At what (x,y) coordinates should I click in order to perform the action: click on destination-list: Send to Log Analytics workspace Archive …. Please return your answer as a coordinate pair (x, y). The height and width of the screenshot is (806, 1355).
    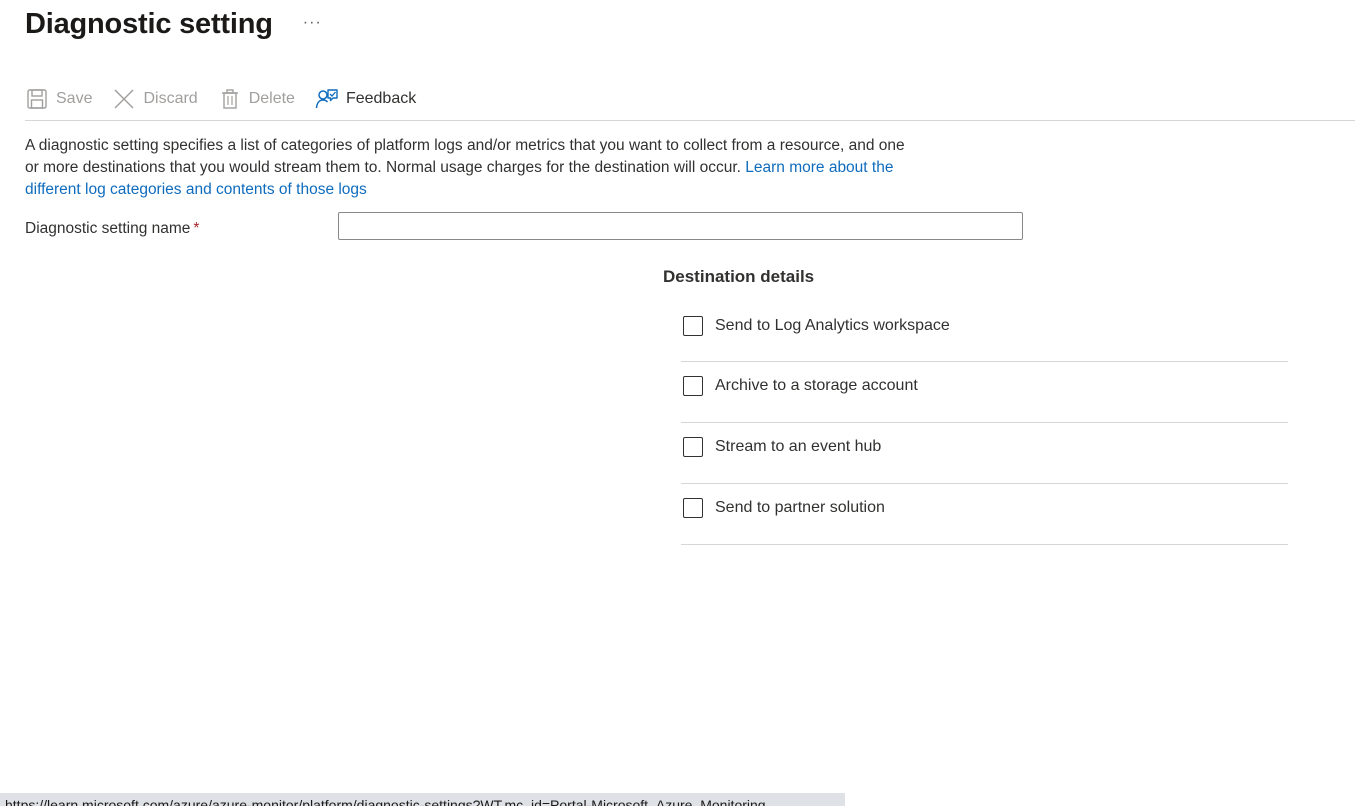
    Looking at the image, I should click on (984, 423).